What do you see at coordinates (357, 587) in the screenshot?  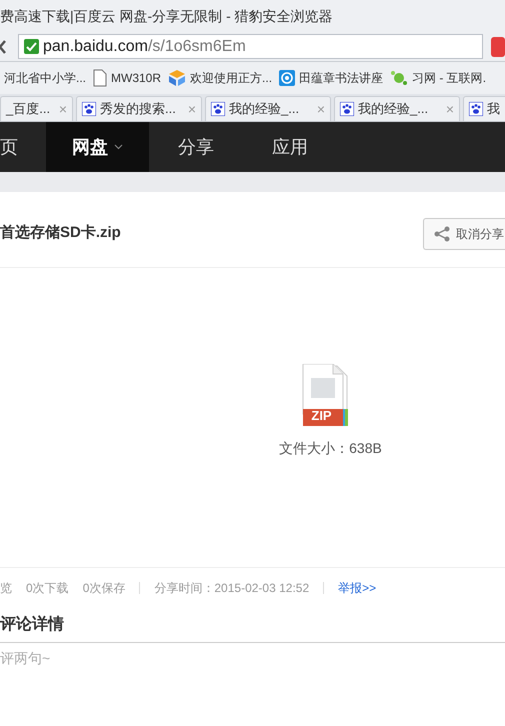 I see `report-link: 举报>>` at bounding box center [357, 587].